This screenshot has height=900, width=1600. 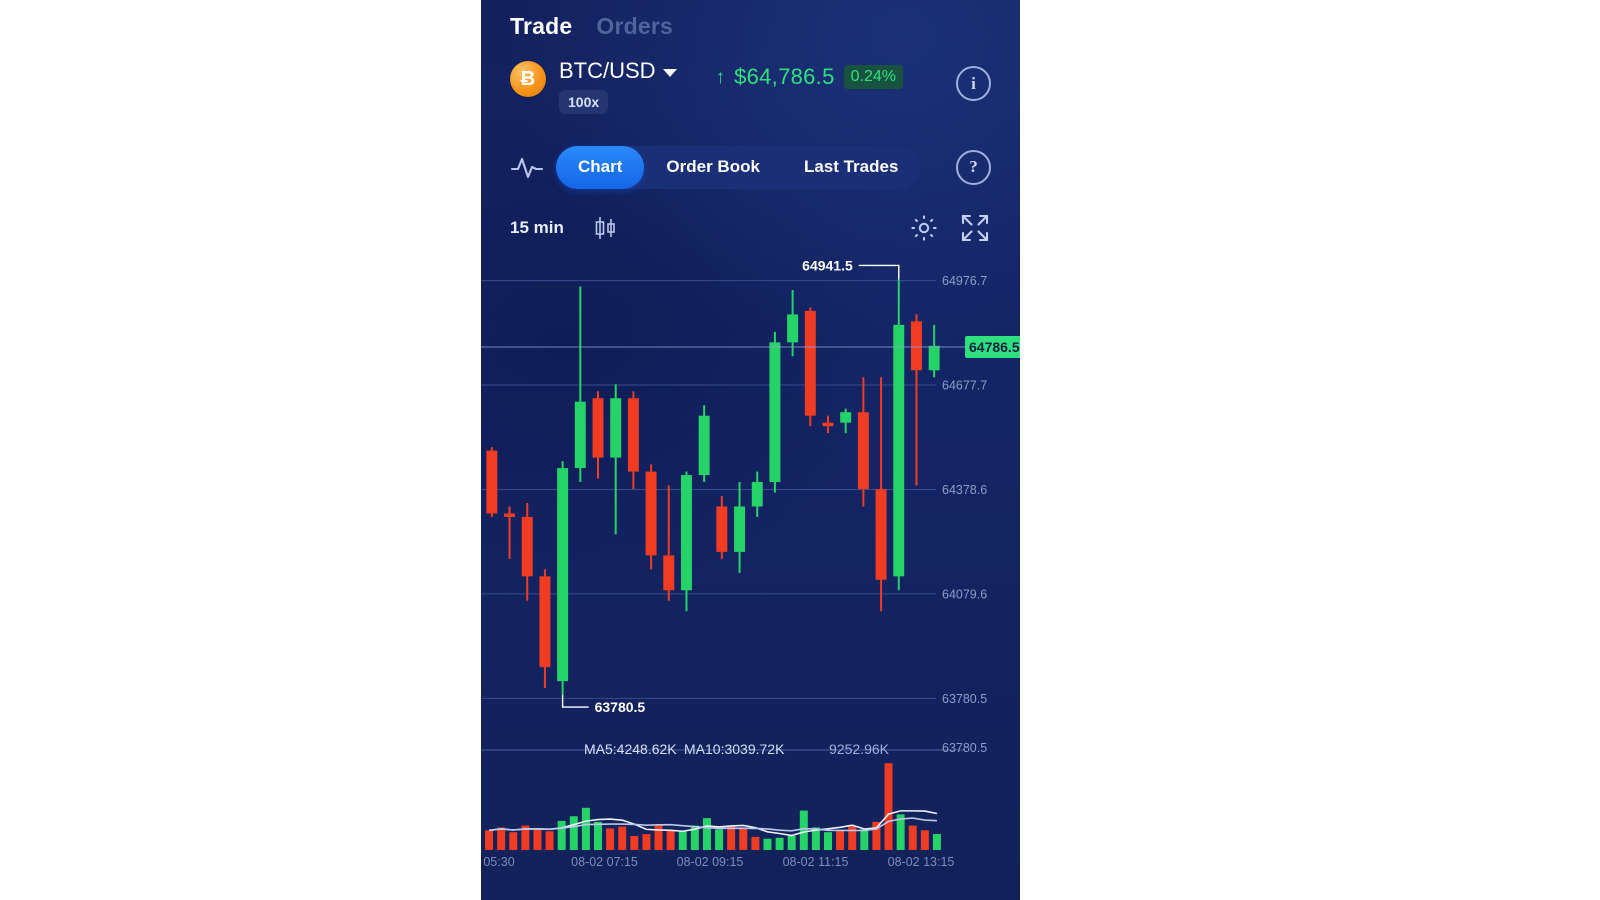 I want to click on change-percent-badge: 0.24%, so click(x=873, y=77).